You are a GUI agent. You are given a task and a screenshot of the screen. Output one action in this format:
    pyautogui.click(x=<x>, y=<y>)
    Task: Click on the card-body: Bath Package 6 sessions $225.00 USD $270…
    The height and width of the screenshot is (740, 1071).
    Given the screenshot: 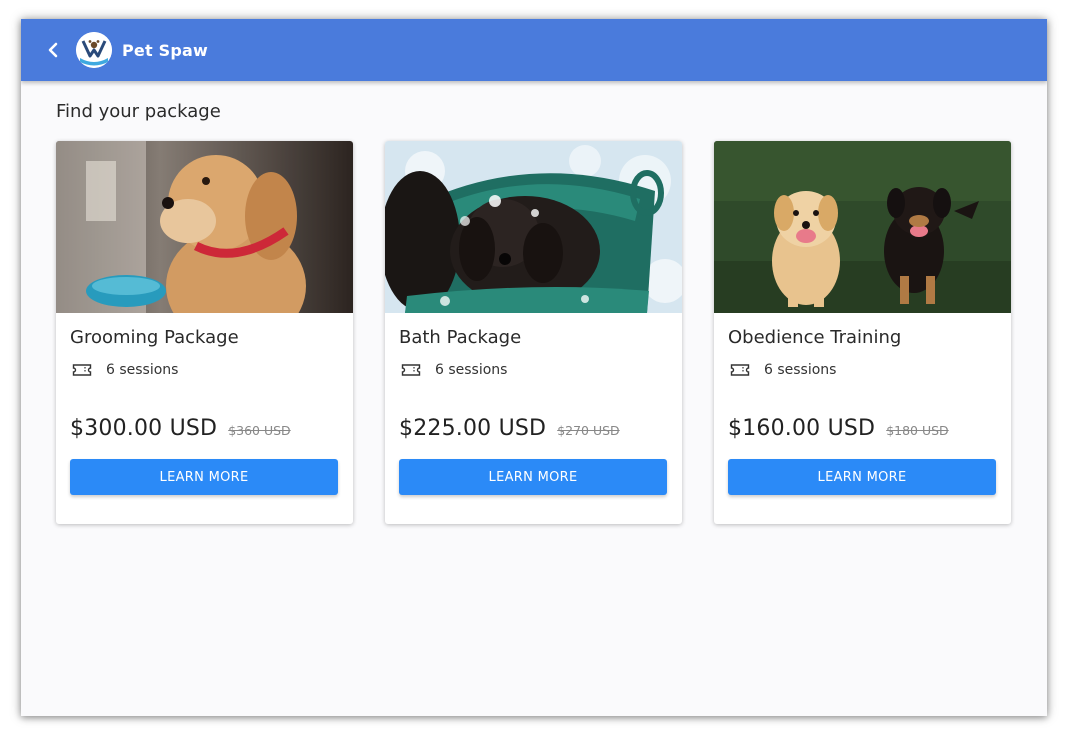 What is the action you would take?
    pyautogui.click(x=533, y=404)
    